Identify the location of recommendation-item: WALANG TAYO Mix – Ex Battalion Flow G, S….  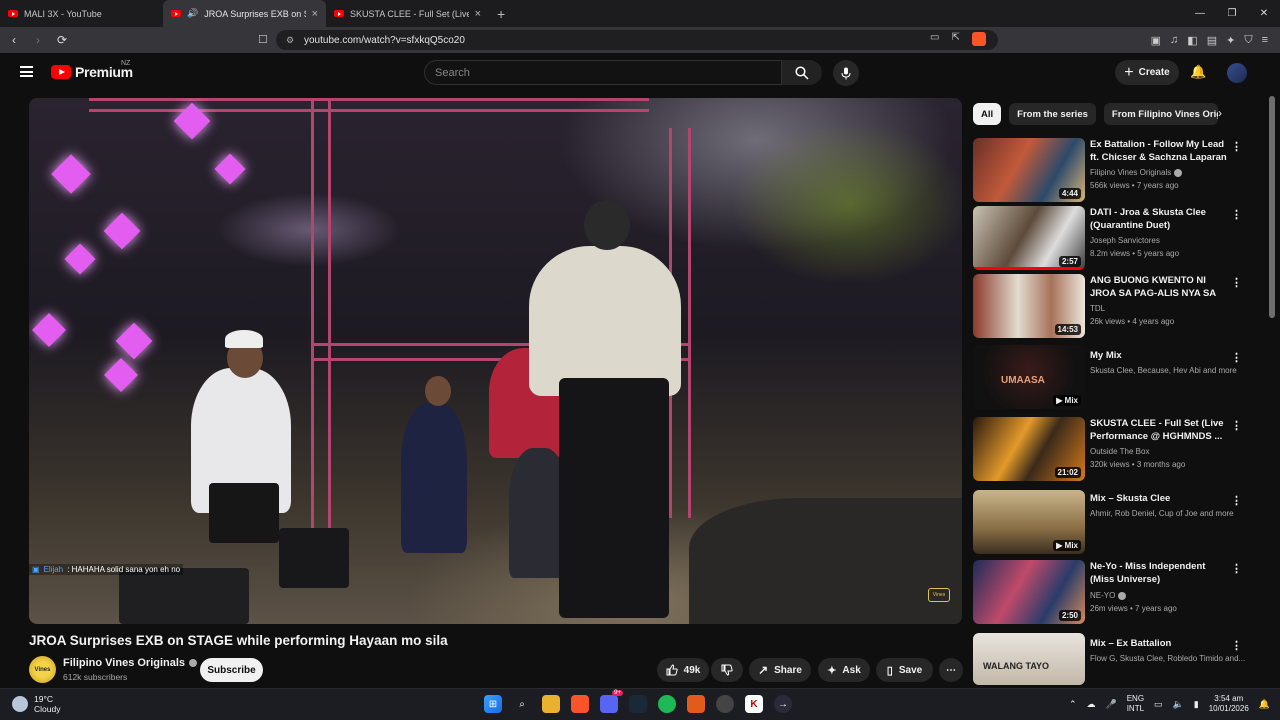
(1118, 659).